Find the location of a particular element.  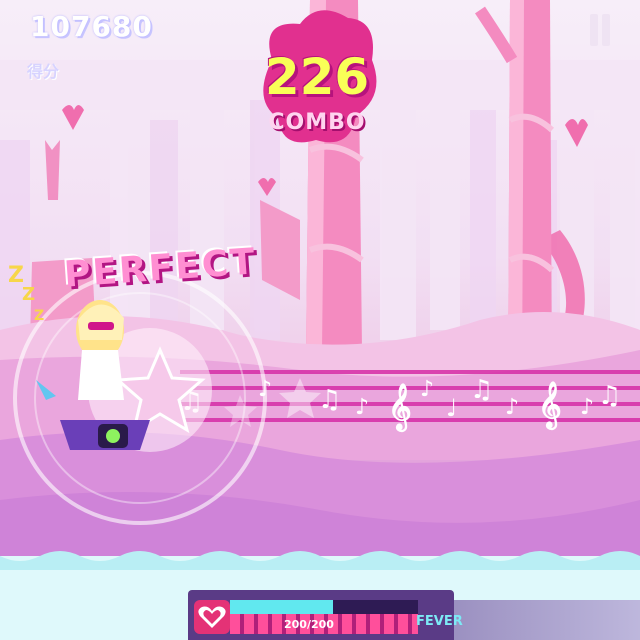

score-value: 107680 is located at coordinates (91, 26).